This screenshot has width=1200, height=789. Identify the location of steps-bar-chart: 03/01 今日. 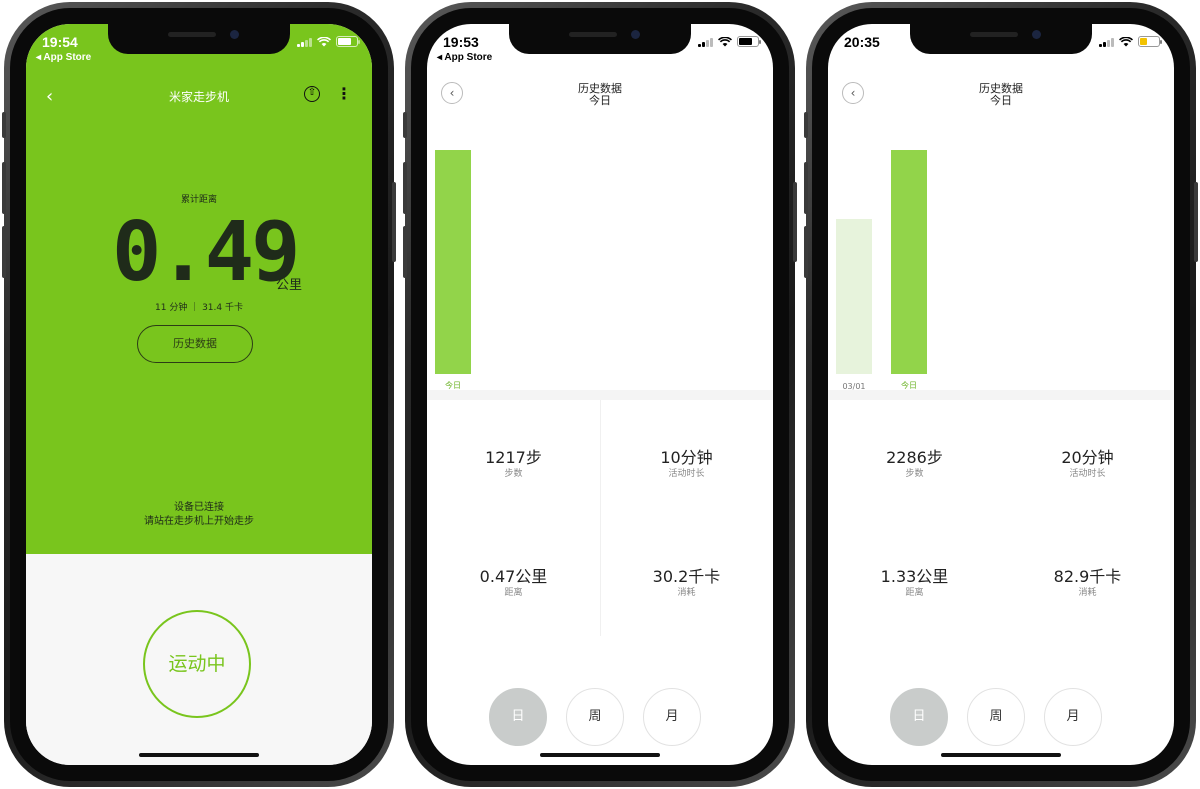
(1001, 259).